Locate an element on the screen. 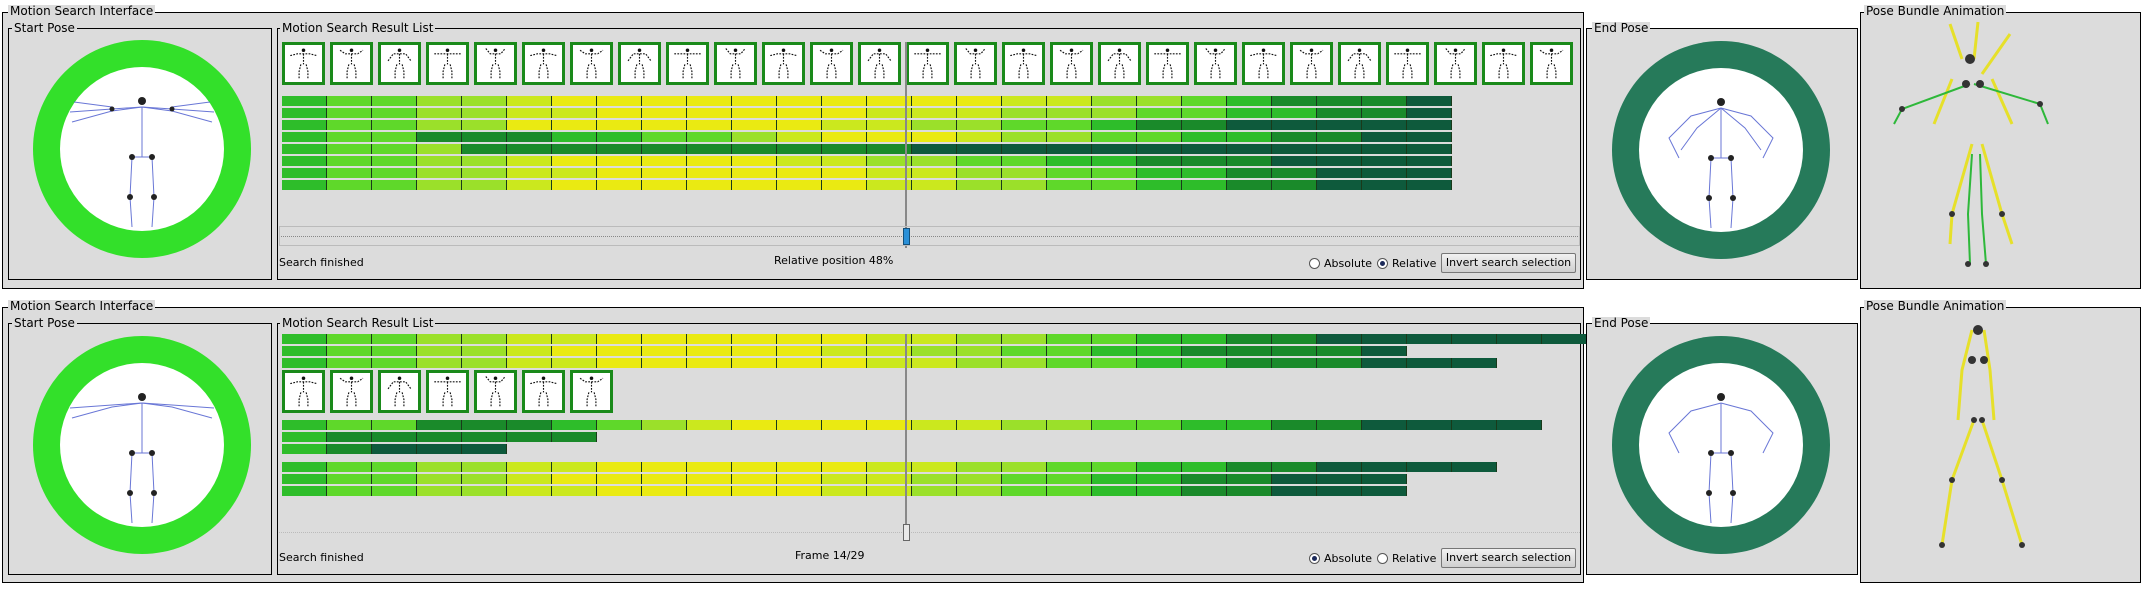 Image resolution: width=2143 pixels, height=593 pixels. bottom-thumbnail-strip is located at coordinates (450, 391).